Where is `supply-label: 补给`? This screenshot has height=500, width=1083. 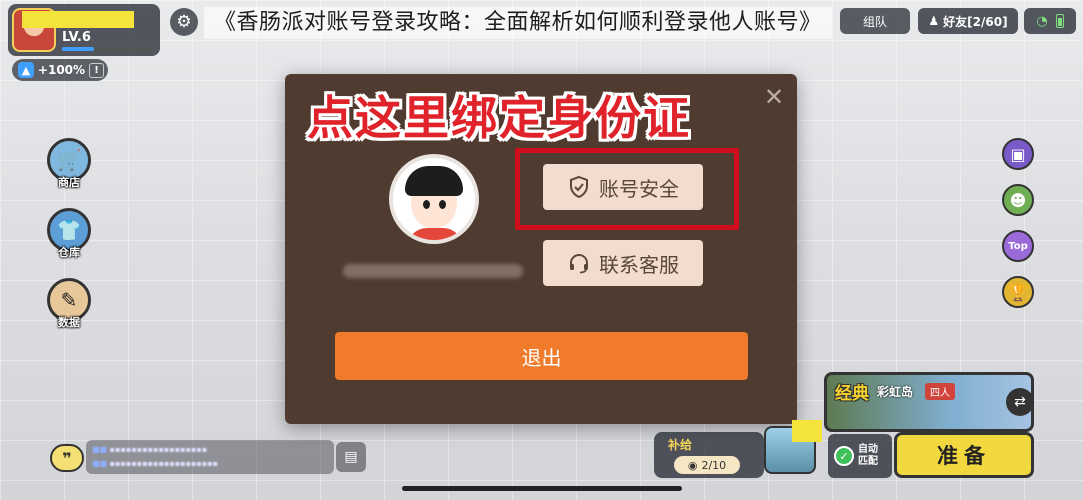 supply-label: 补给 is located at coordinates (680, 445).